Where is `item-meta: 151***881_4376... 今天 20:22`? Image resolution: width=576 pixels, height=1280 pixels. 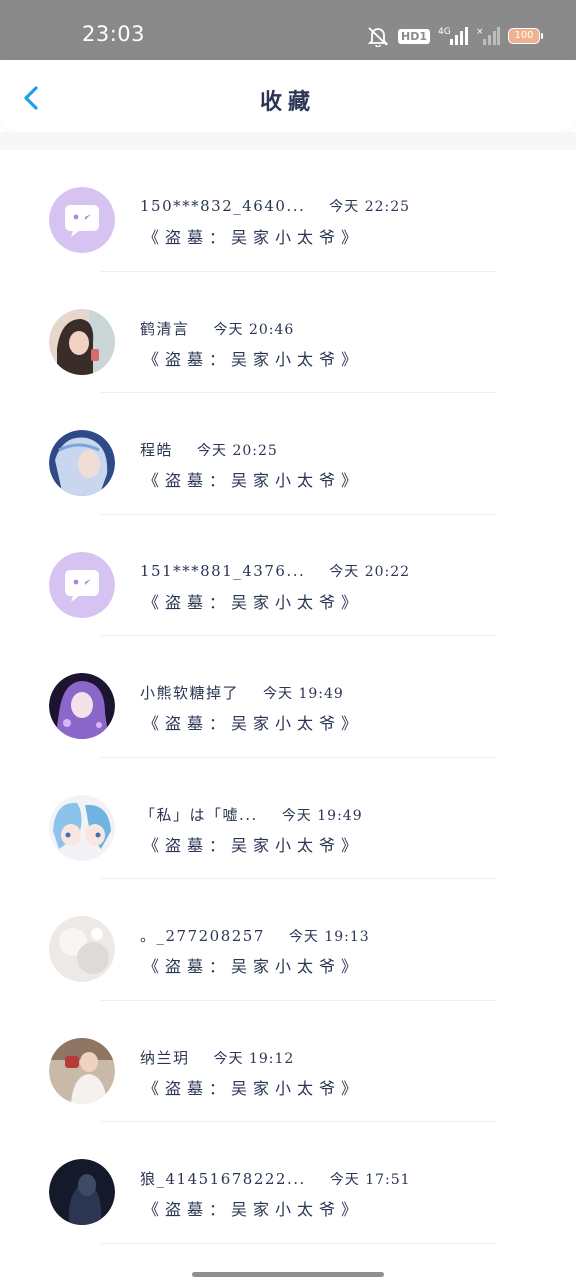
item-meta: 151***881_4376... 今天 20:22 is located at coordinates (275, 571).